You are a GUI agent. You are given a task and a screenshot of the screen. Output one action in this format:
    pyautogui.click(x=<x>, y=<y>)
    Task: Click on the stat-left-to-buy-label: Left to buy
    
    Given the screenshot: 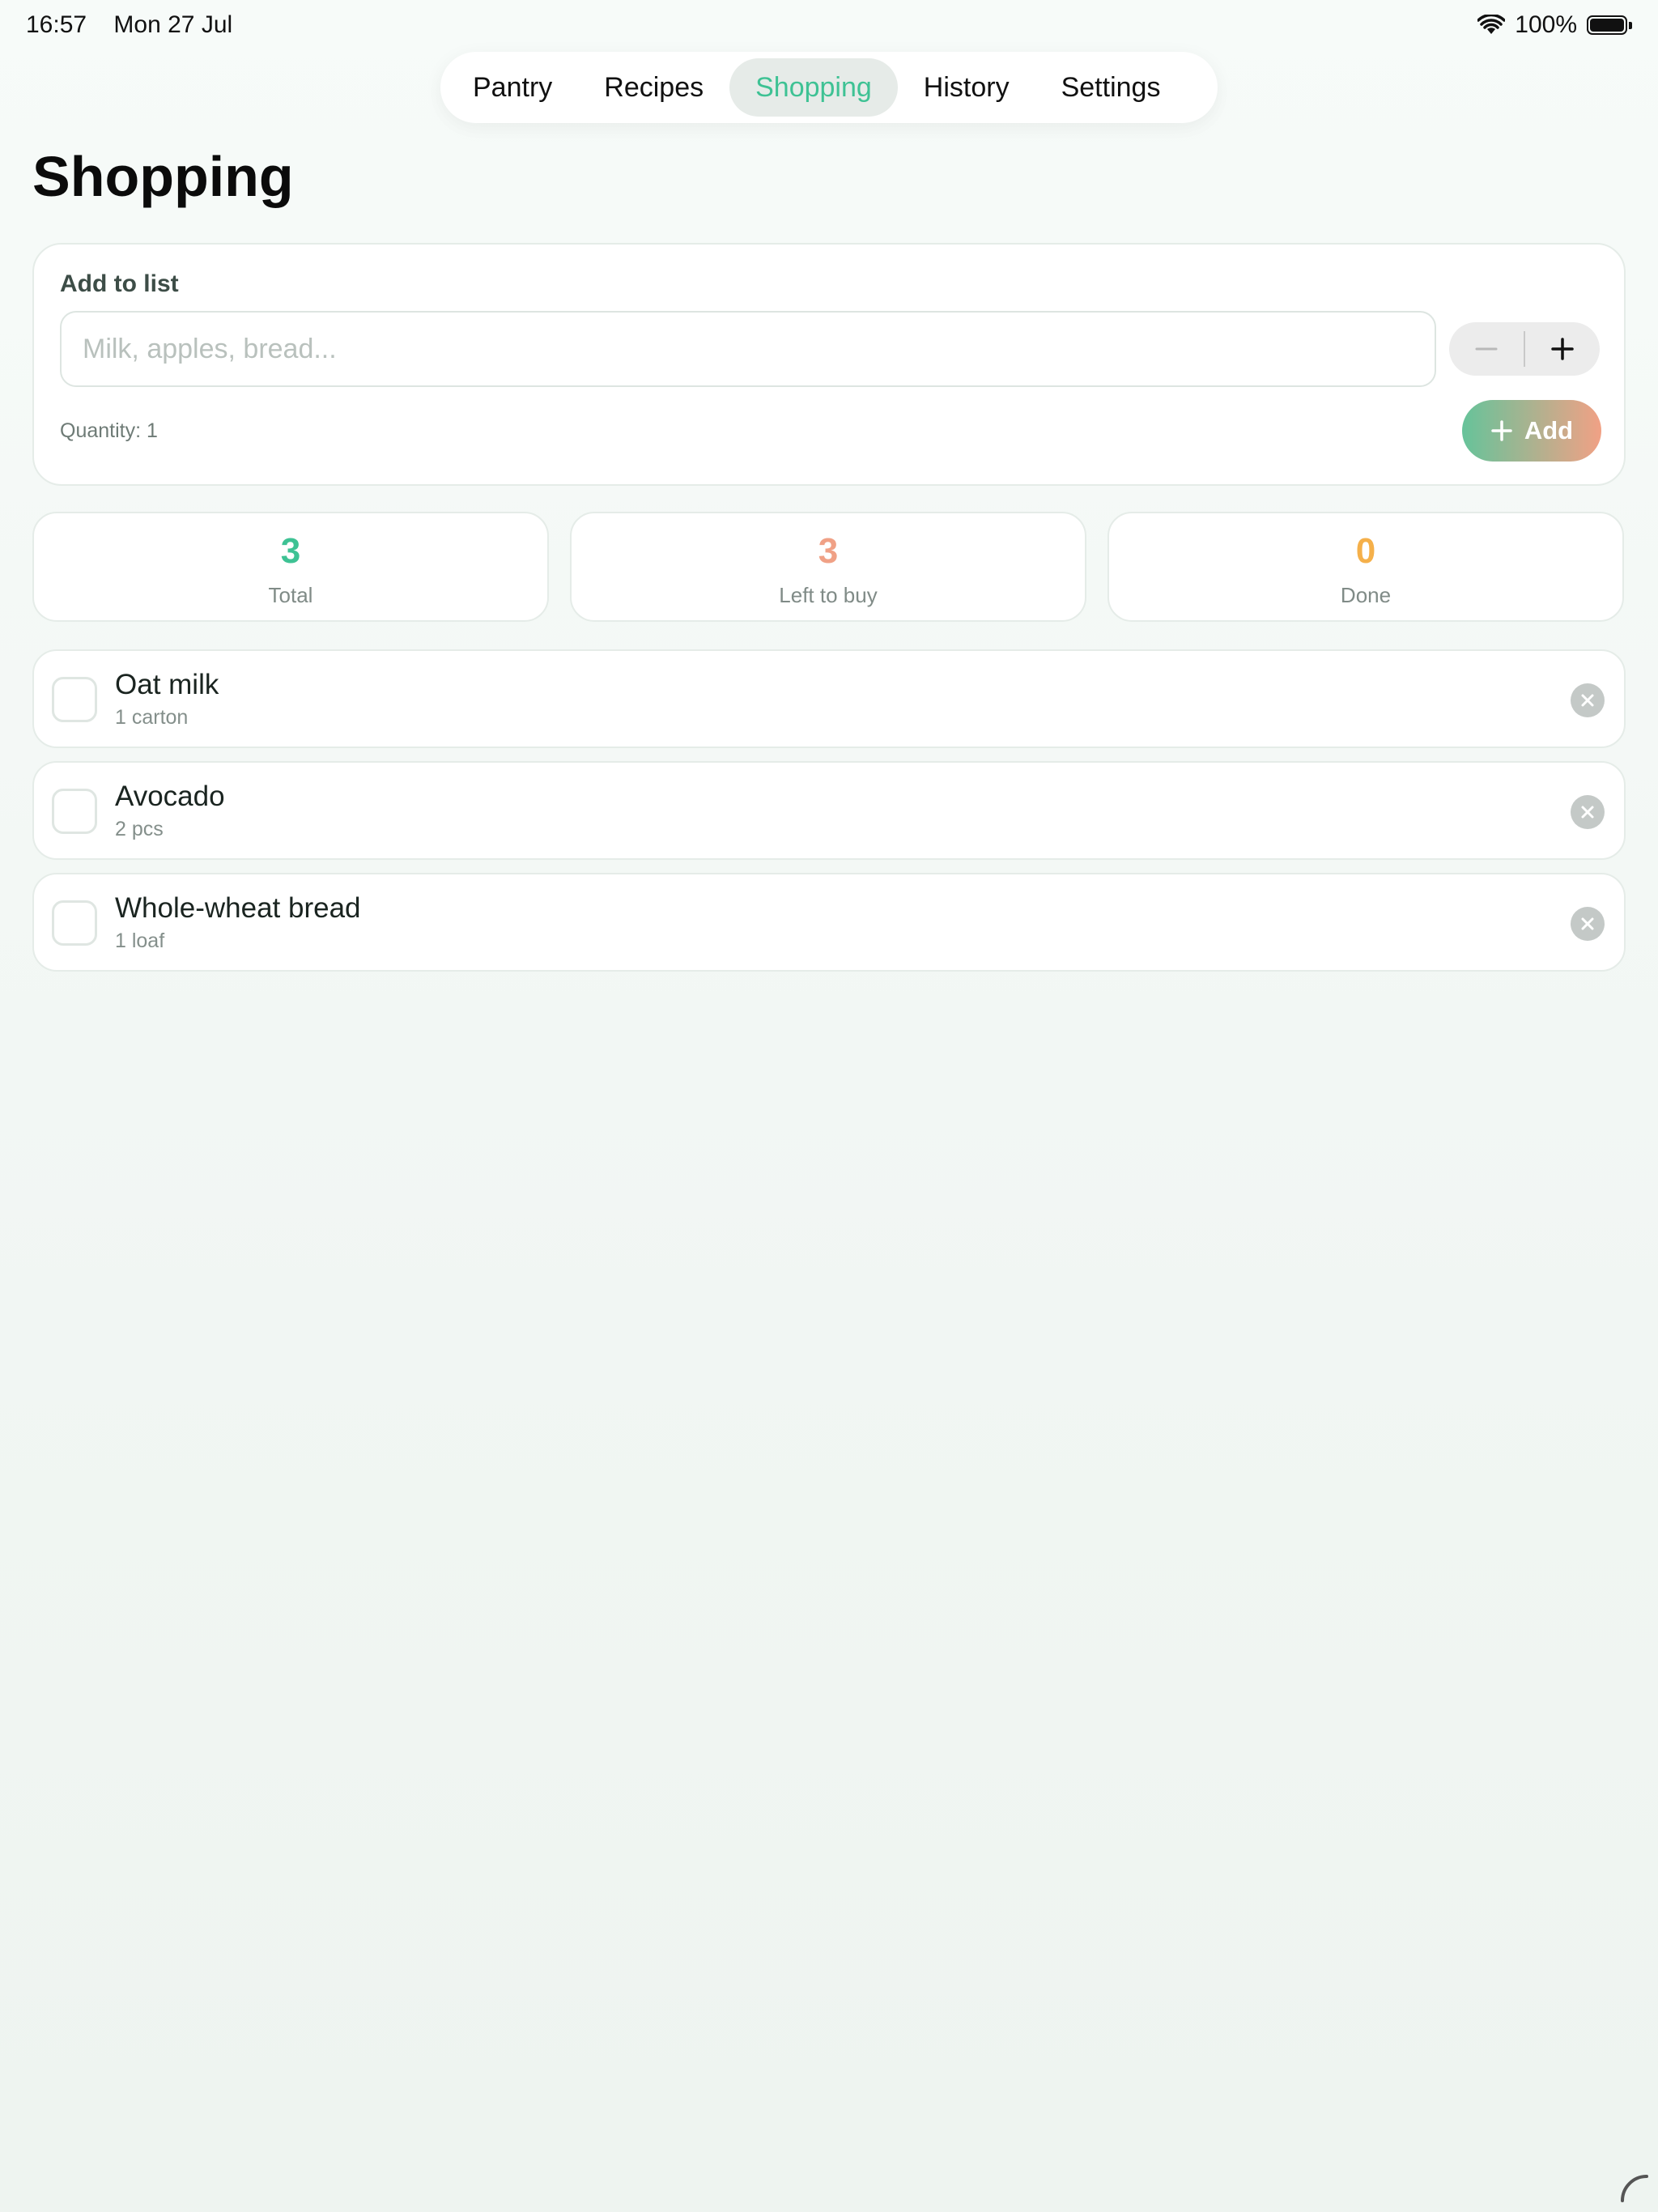 What is the action you would take?
    pyautogui.click(x=828, y=595)
    